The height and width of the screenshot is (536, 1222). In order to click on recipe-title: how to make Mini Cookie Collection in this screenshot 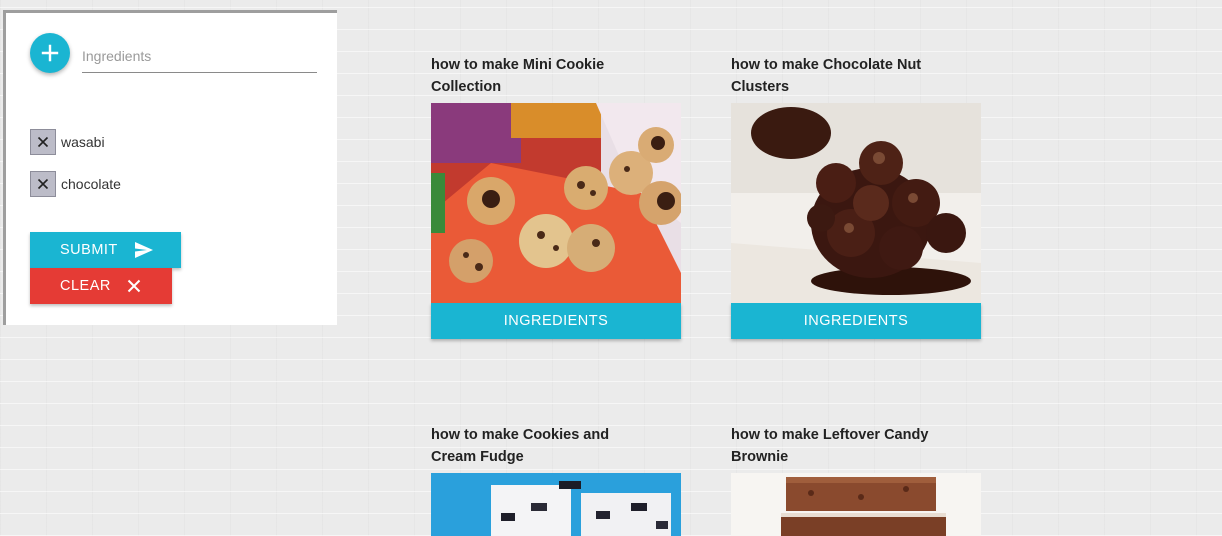, I will do `click(518, 76)`.